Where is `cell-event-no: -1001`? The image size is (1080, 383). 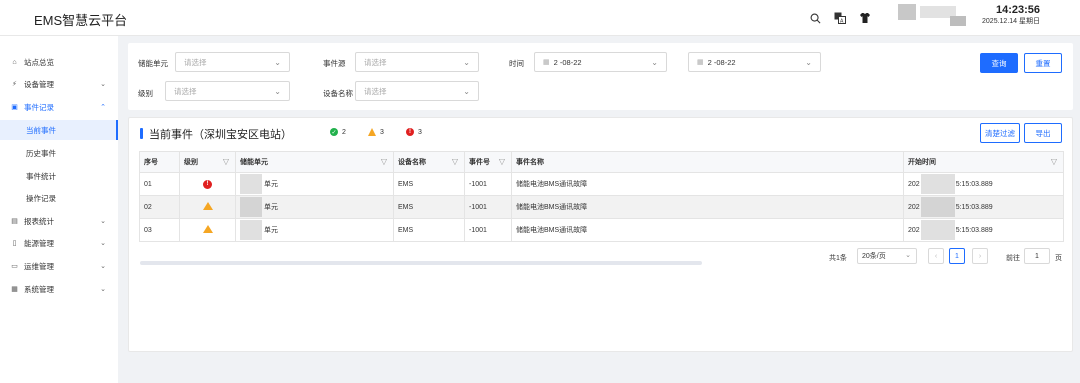
cell-event-no: -1001 is located at coordinates (488, 230).